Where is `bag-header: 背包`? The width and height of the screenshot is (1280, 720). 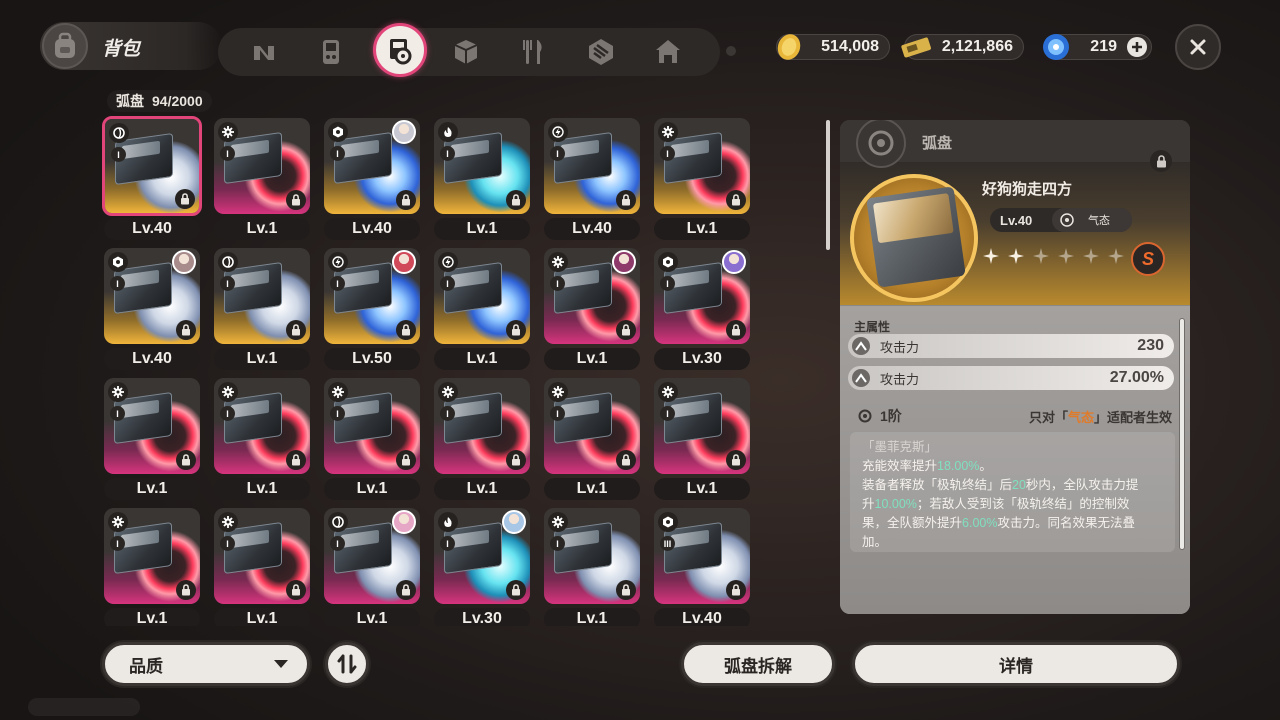
bag-header: 背包 is located at coordinates (131, 46).